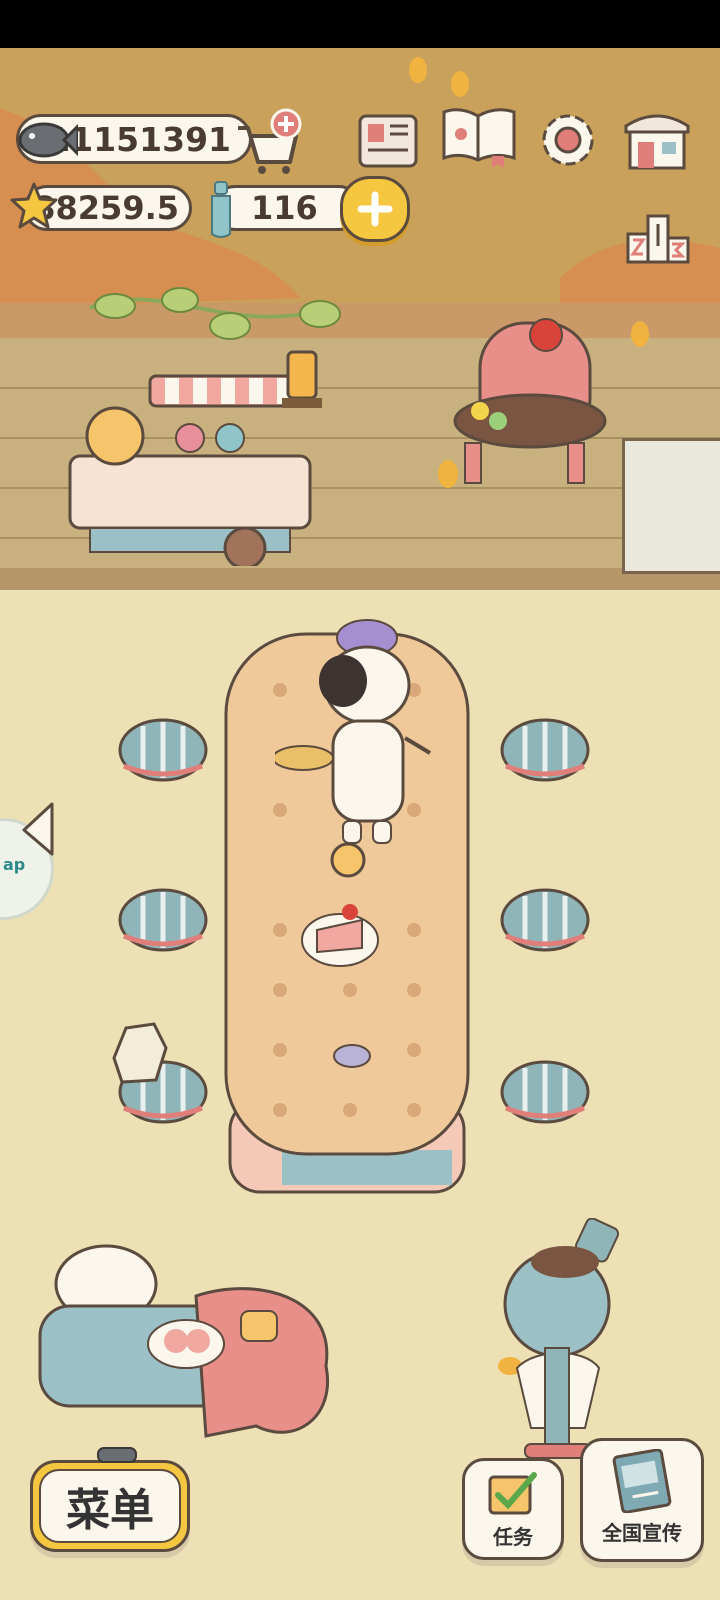 The height and width of the screenshot is (1600, 720). Describe the element at coordinates (658, 236) in the screenshot. I see `leaderboard-icon` at that location.